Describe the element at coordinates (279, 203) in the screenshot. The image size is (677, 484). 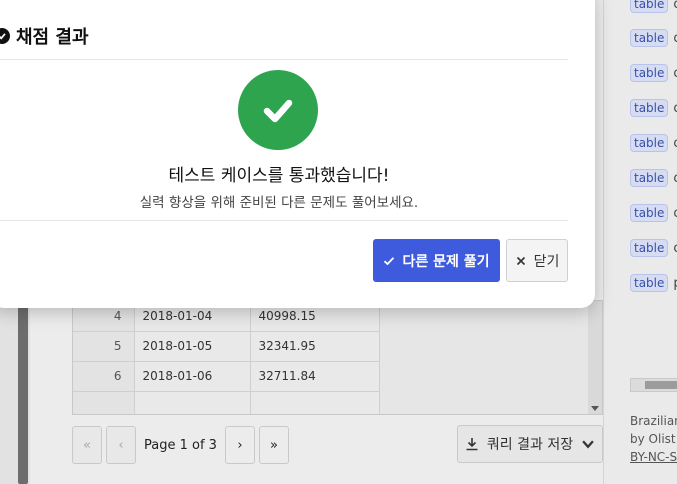
I see `success-subtext: 실력 향상을 위해 준비된 다른 문제도 풀어보세요.` at that location.